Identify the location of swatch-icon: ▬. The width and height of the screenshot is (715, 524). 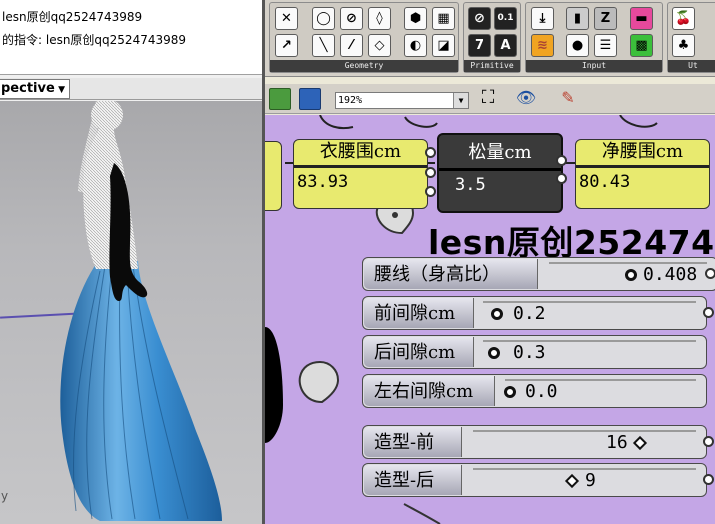
(641, 18).